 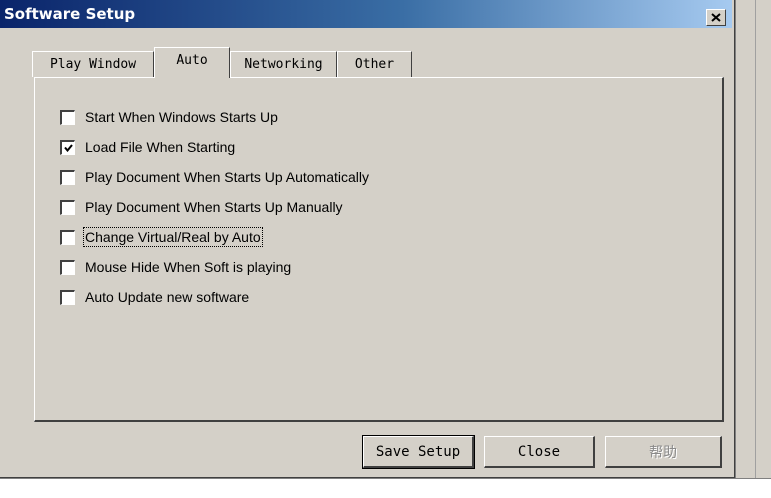 I want to click on option-start-with-windows: Start When Windows Starts Up, so click(x=169, y=117).